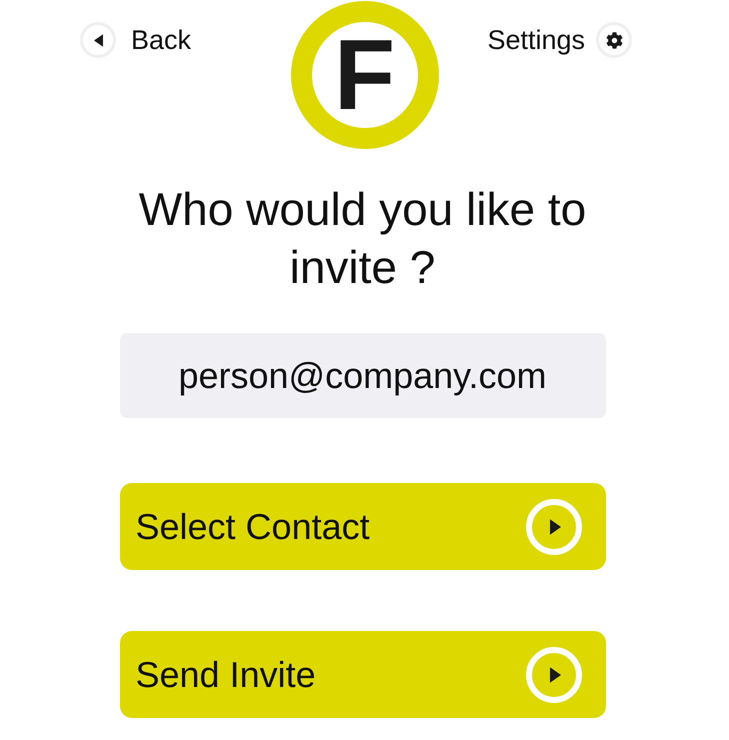 The width and height of the screenshot is (729, 740). What do you see at coordinates (364, 75) in the screenshot?
I see `logo: F` at bounding box center [364, 75].